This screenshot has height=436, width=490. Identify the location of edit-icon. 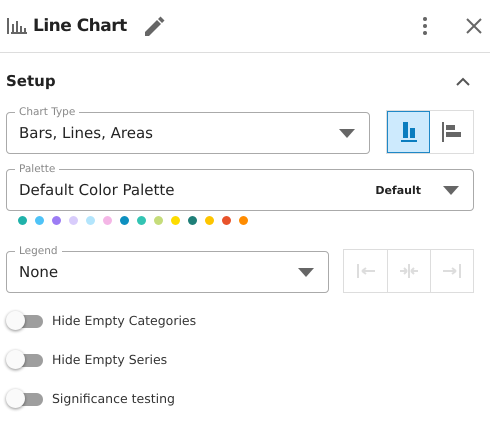
(154, 26).